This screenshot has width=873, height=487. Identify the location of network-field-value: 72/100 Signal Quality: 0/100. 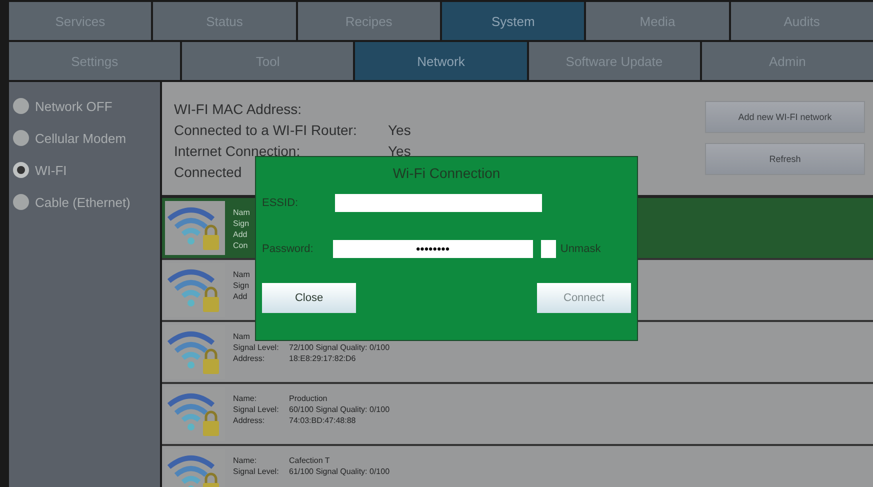
(339, 347).